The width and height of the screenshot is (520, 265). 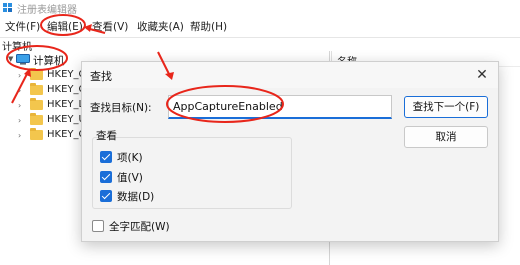 I want to click on keys-label: 项(K), so click(x=130, y=158).